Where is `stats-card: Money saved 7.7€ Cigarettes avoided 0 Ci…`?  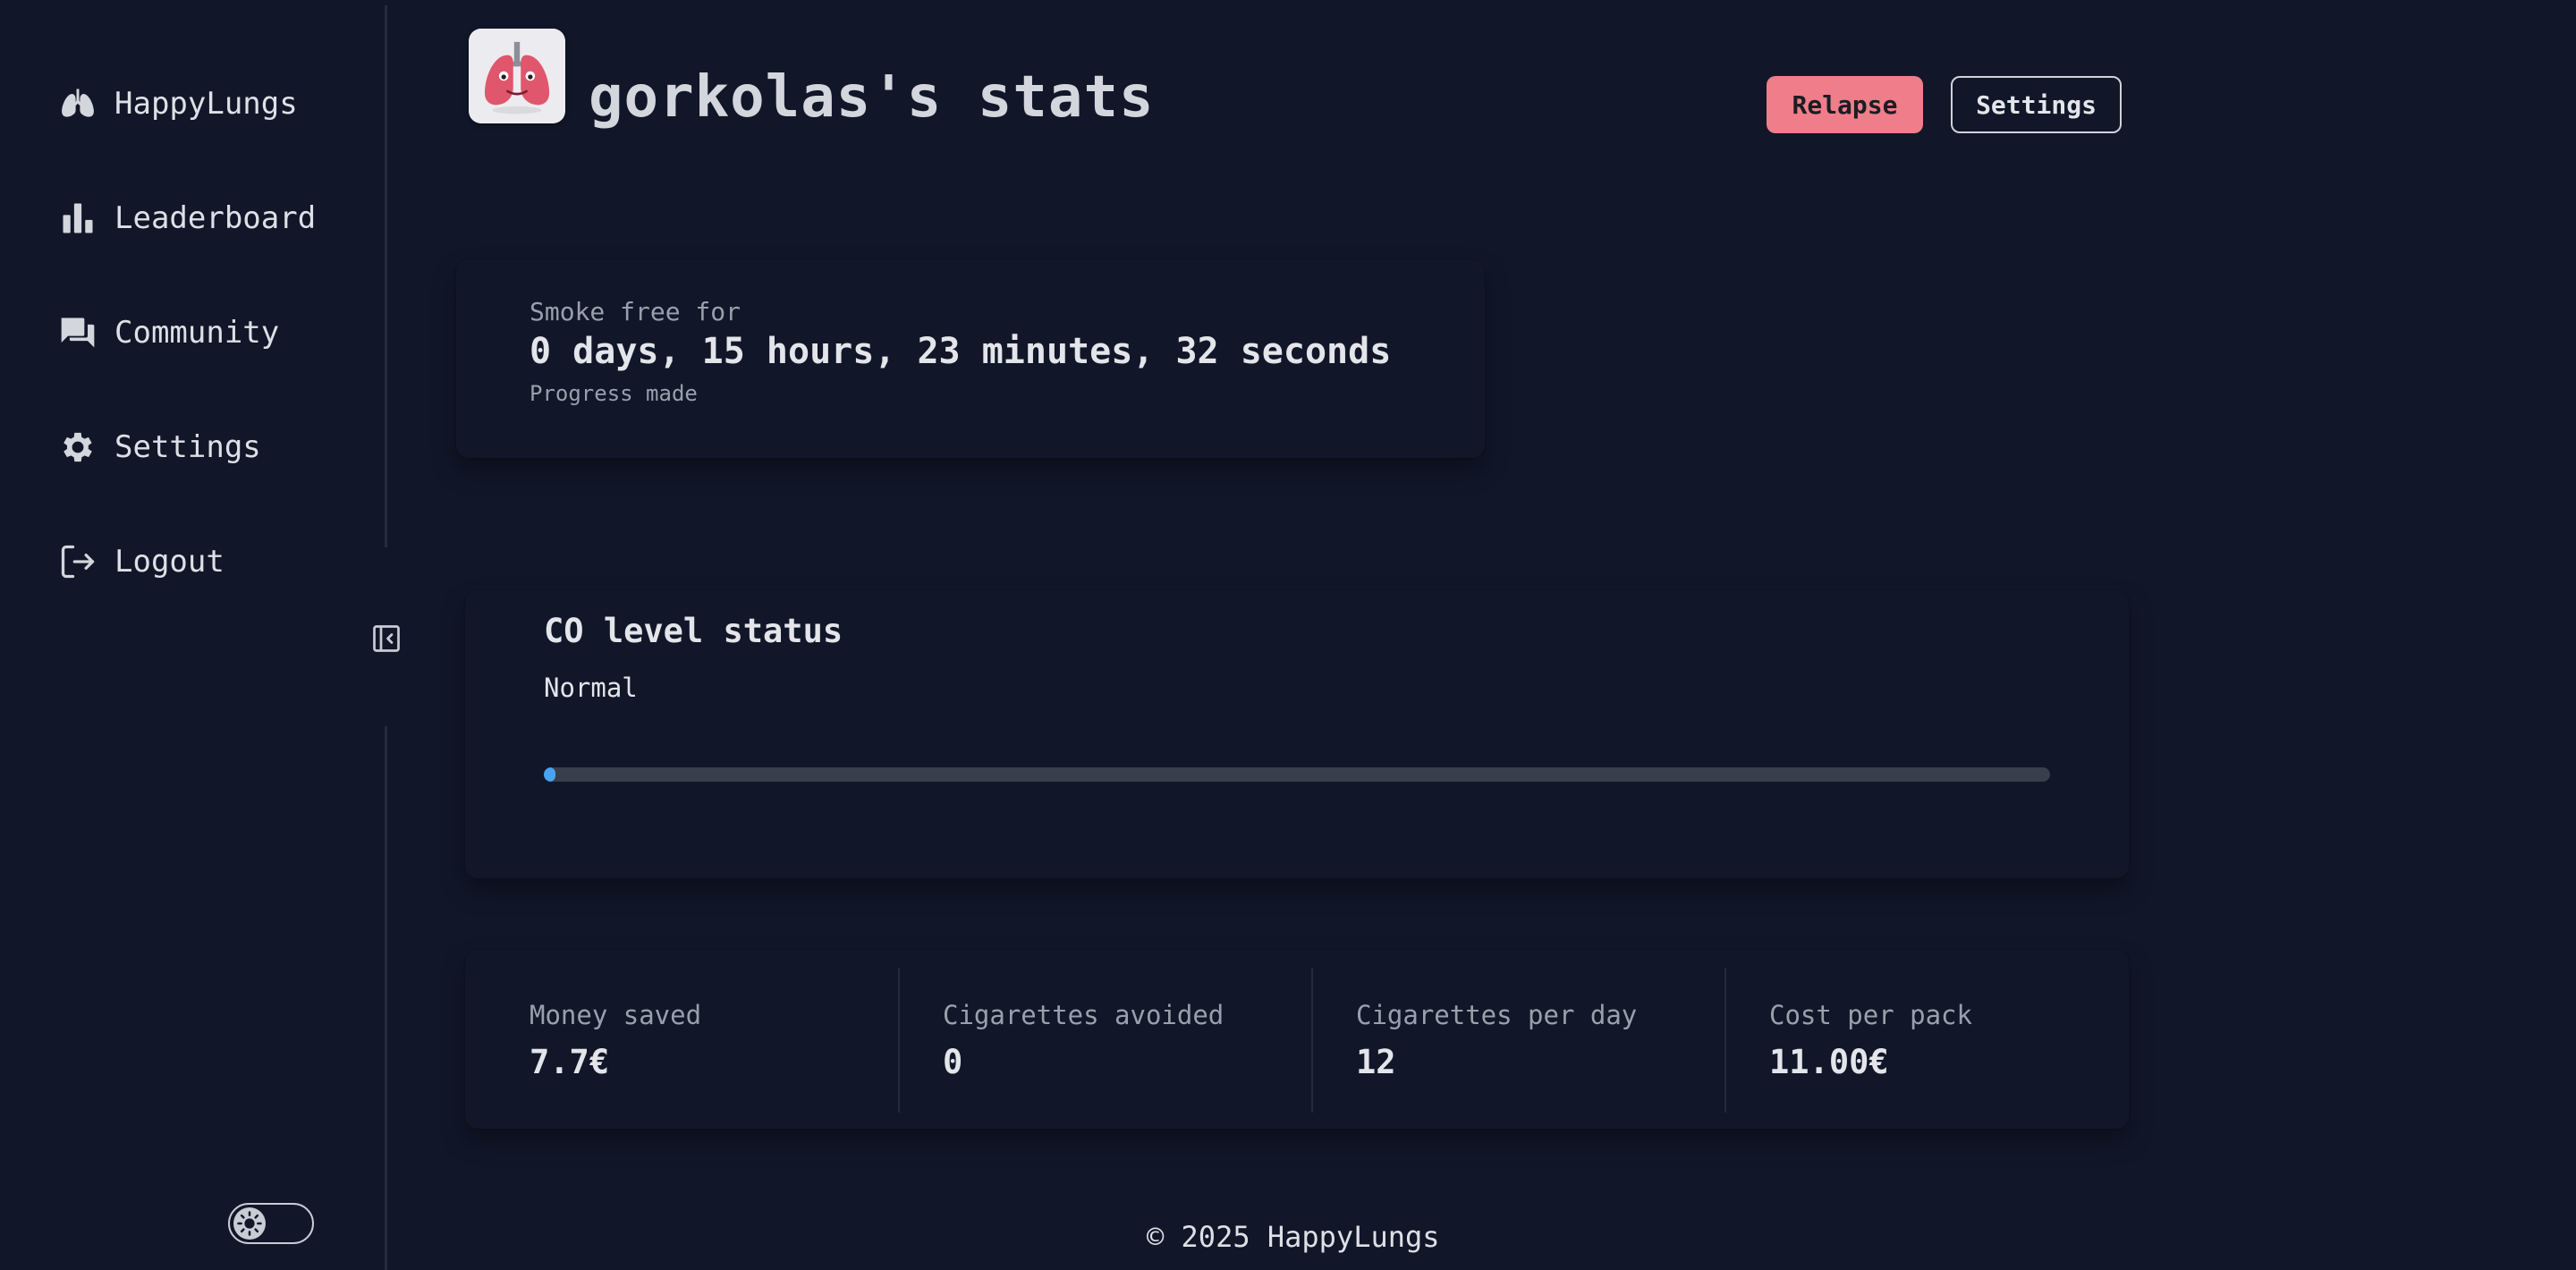 stats-card: Money saved 7.7€ Cigarettes avoided 0 Ci… is located at coordinates (1297, 1039).